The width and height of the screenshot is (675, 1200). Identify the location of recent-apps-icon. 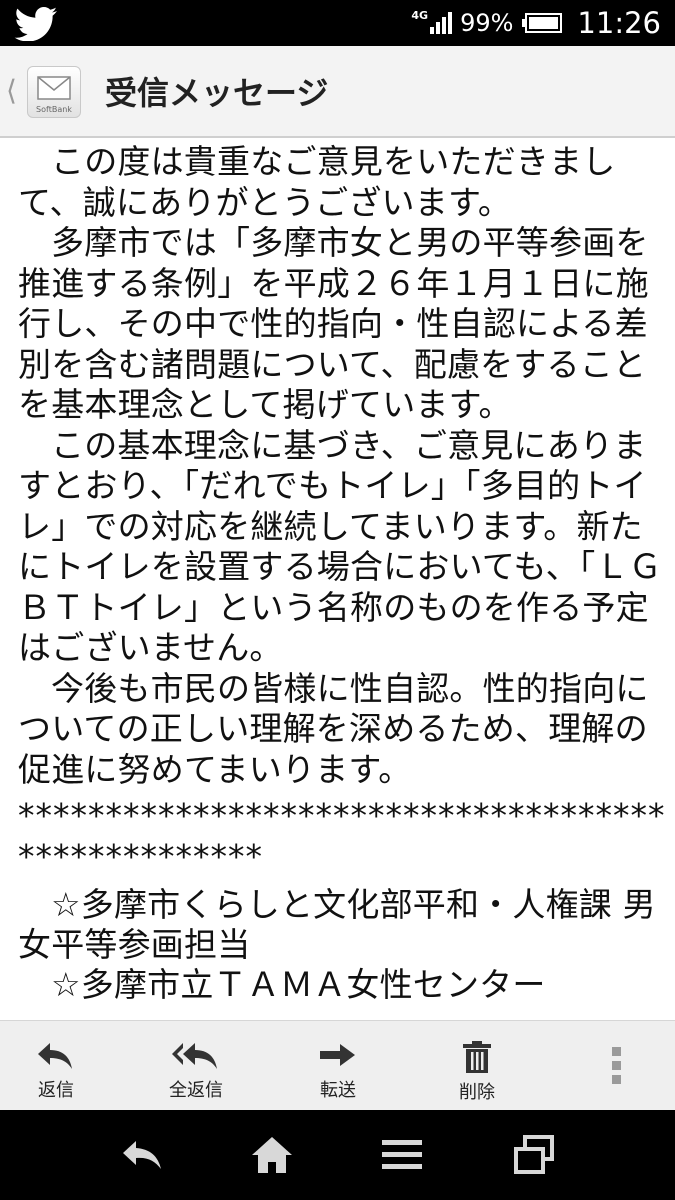
(534, 1154).